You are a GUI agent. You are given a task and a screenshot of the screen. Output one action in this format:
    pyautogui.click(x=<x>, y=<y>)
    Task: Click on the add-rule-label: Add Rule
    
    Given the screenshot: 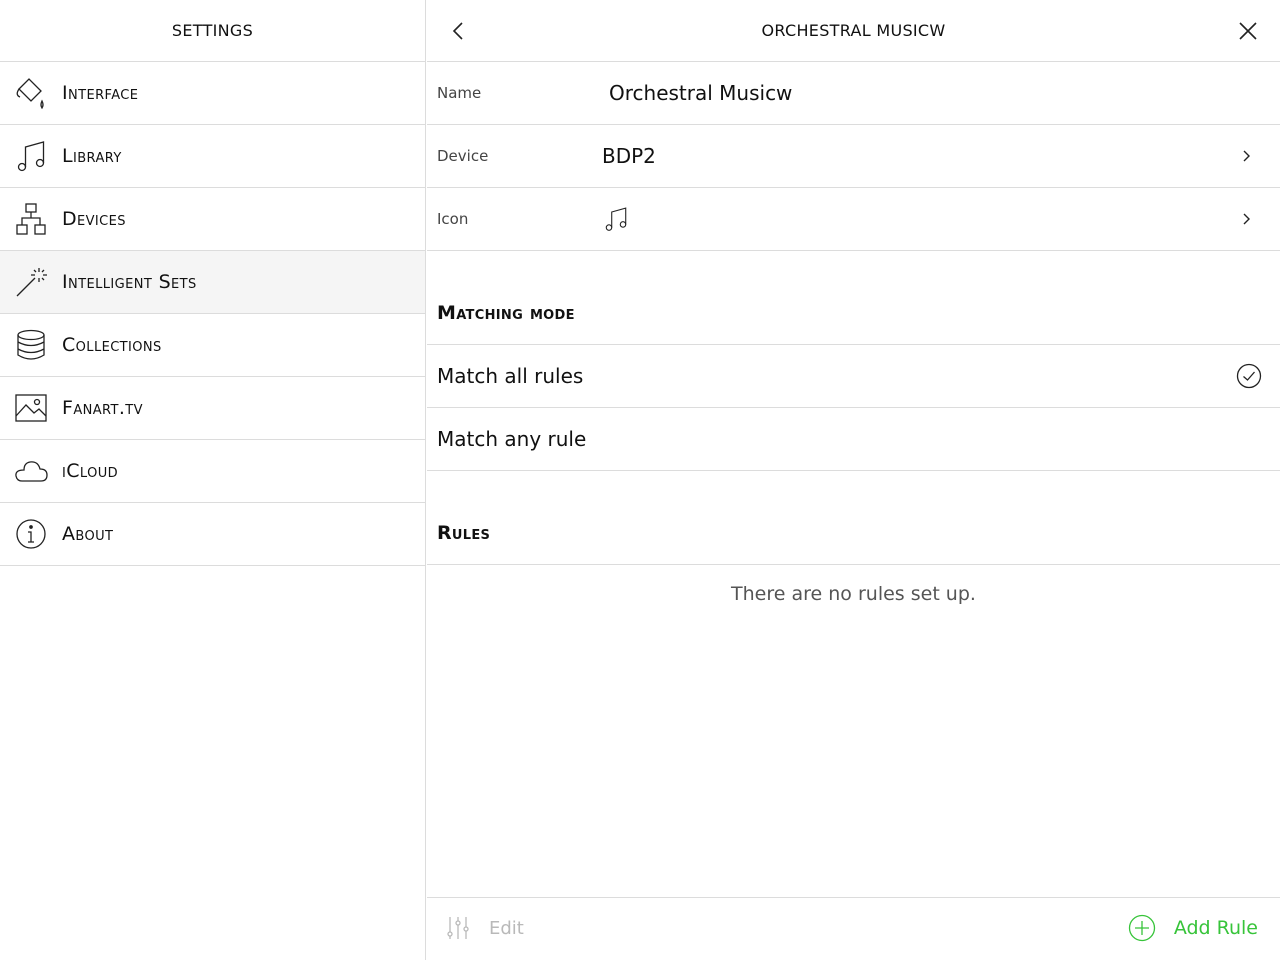 What is the action you would take?
    pyautogui.click(x=1215, y=928)
    